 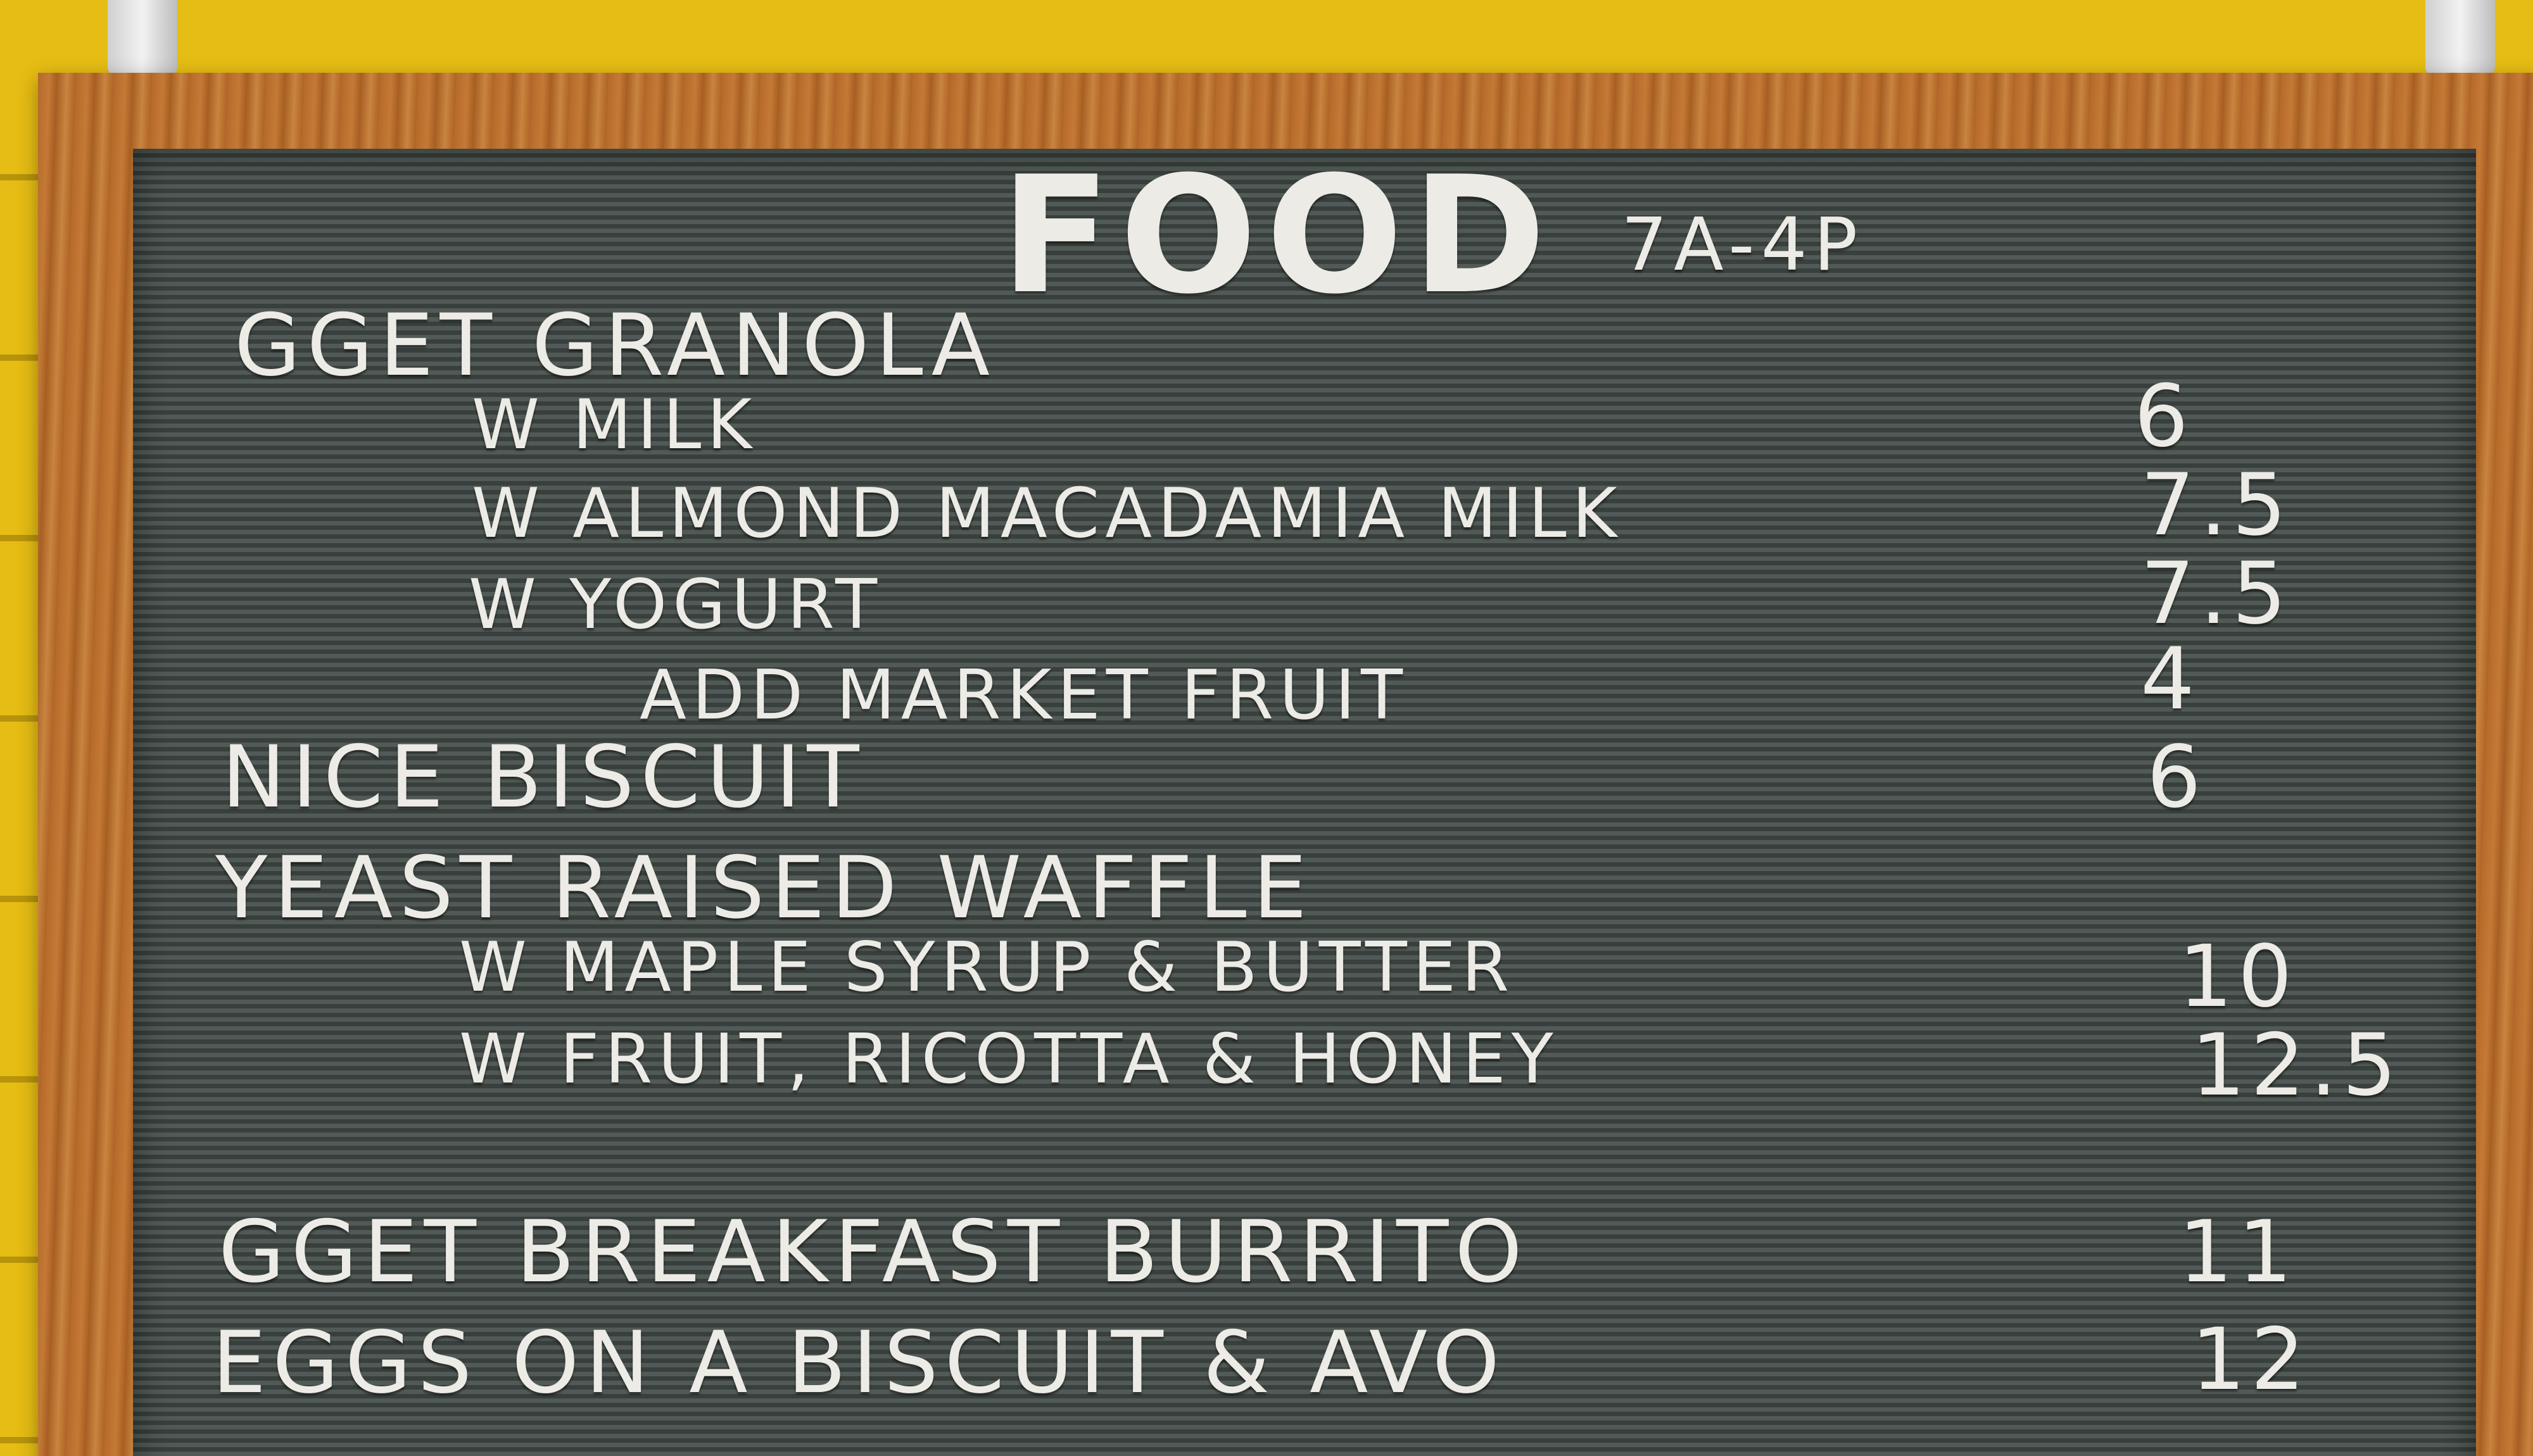 I want to click on menu-item-price: 10, so click(x=2237, y=976).